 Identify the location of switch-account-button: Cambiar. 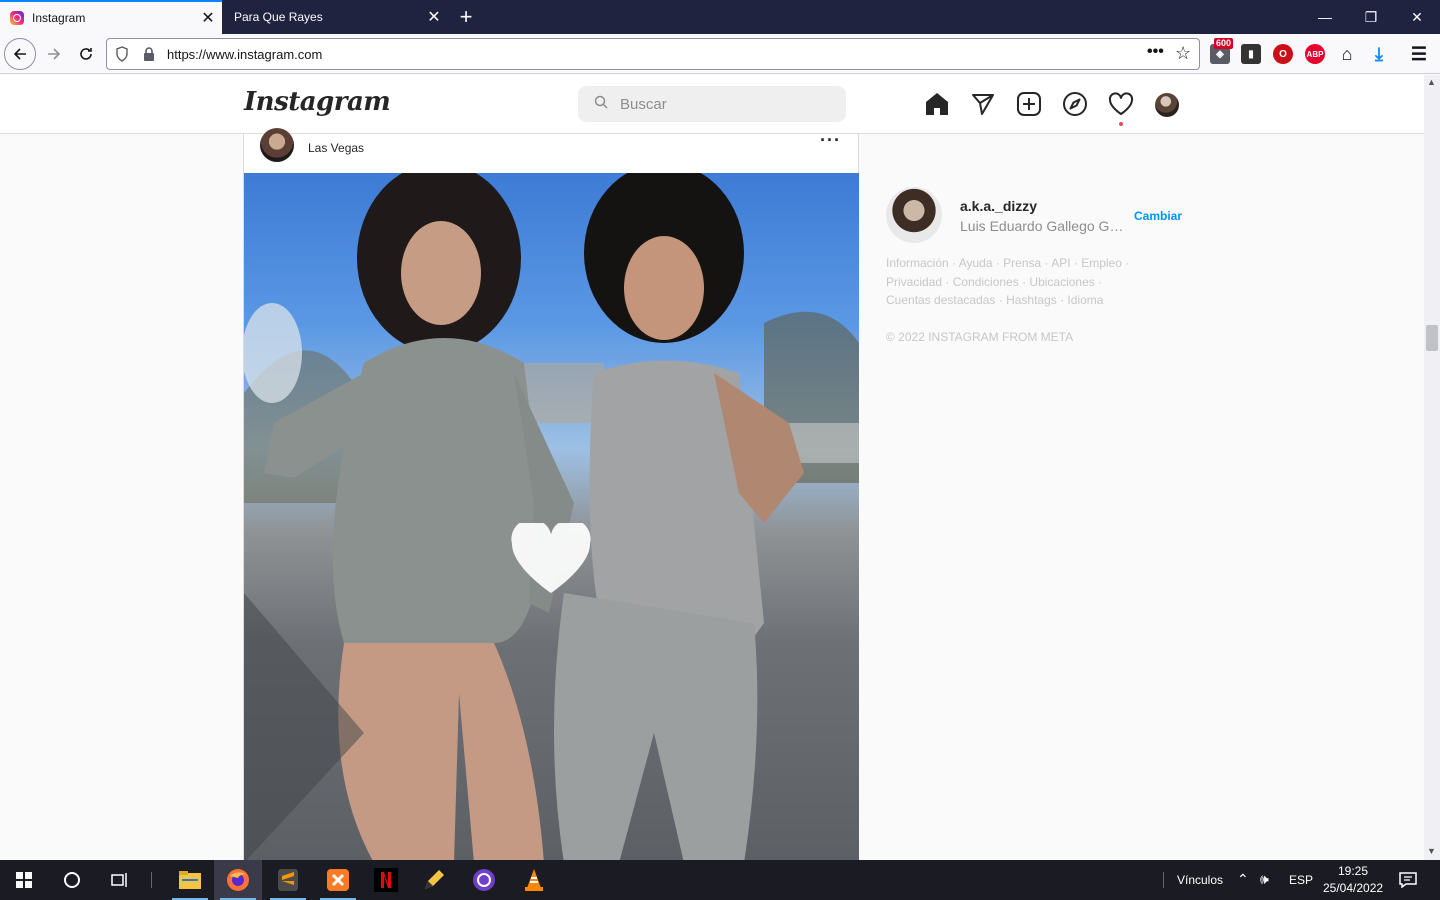
(1158, 216).